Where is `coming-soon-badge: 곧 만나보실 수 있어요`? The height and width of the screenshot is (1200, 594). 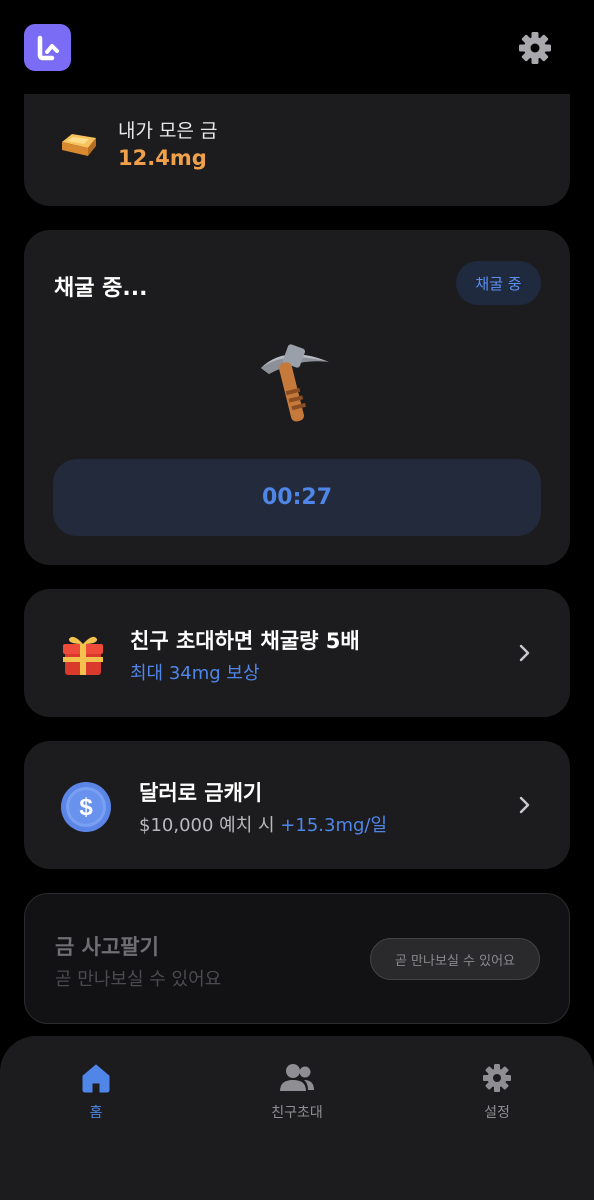
coming-soon-badge: 곧 만나보실 수 있어요 is located at coordinates (455, 959).